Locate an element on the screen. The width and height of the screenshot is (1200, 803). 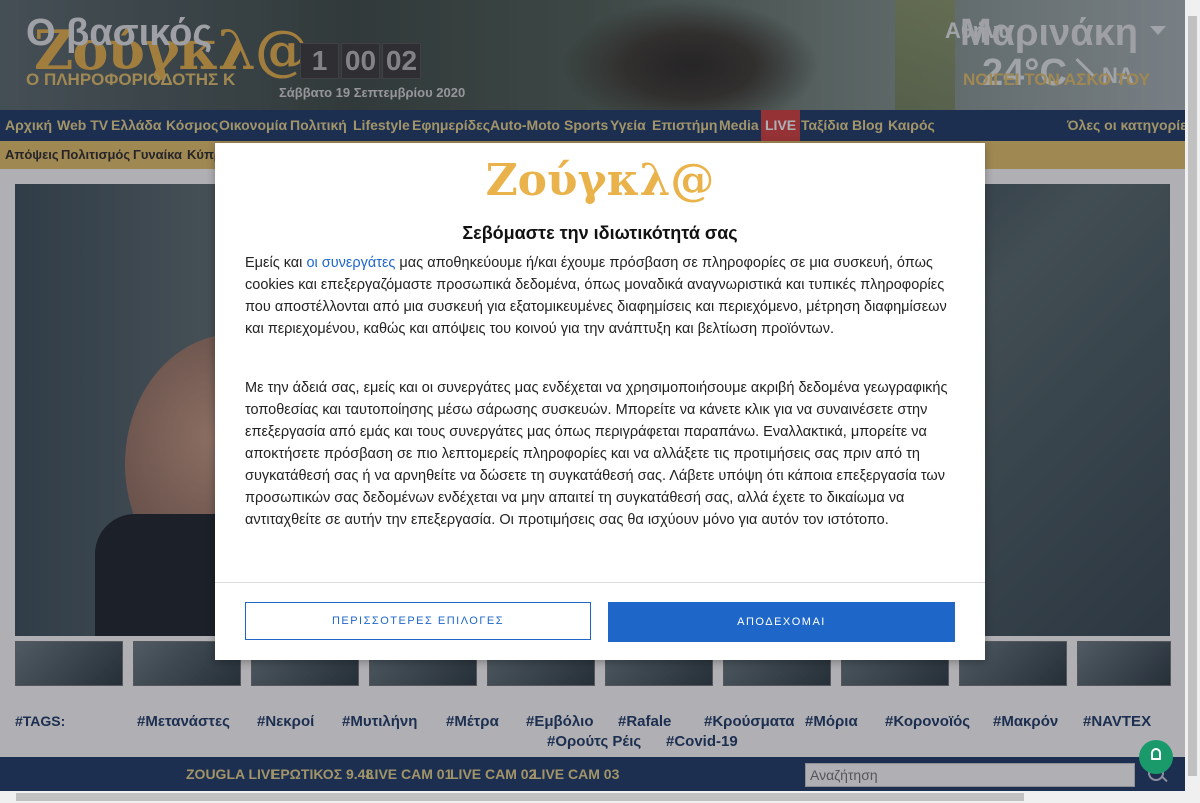
more-options-button: ΠΕΡΙΣΣΟΤΕΡΕΣ ΕΠΙΛΟΓΕΣ is located at coordinates (418, 621).